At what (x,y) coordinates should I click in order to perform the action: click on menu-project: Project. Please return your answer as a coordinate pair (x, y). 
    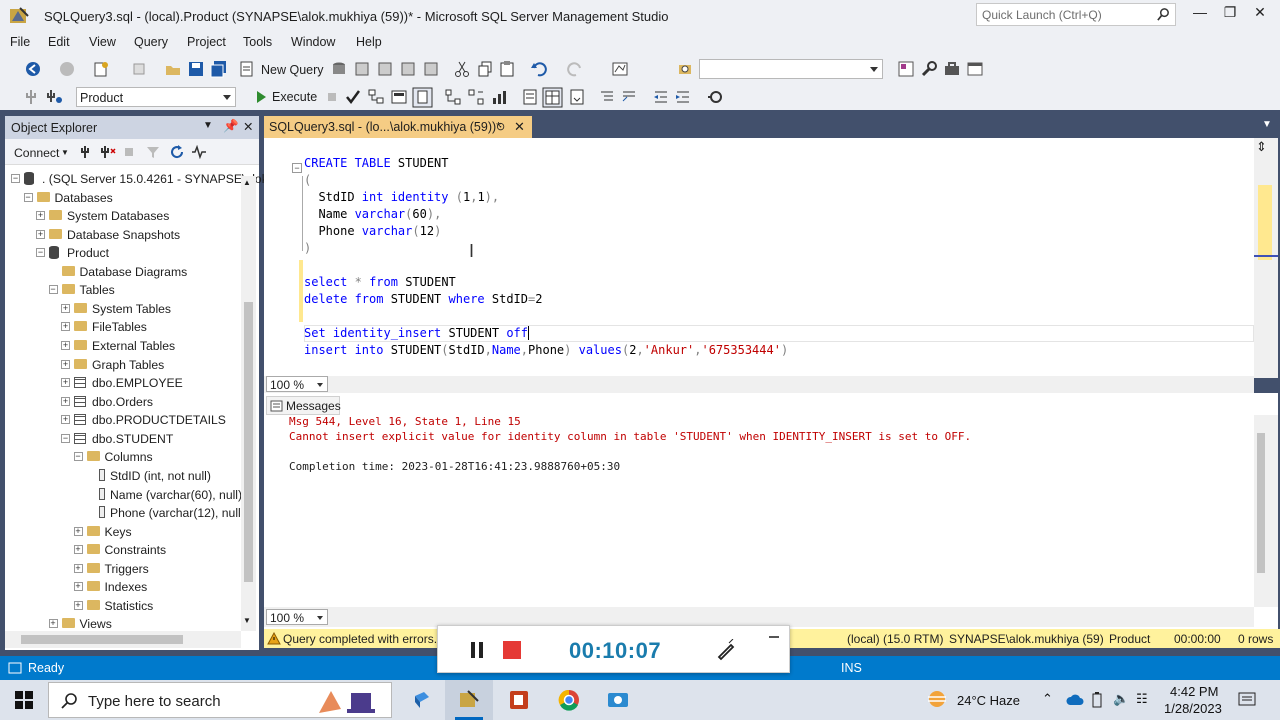
    Looking at the image, I should click on (206, 42).